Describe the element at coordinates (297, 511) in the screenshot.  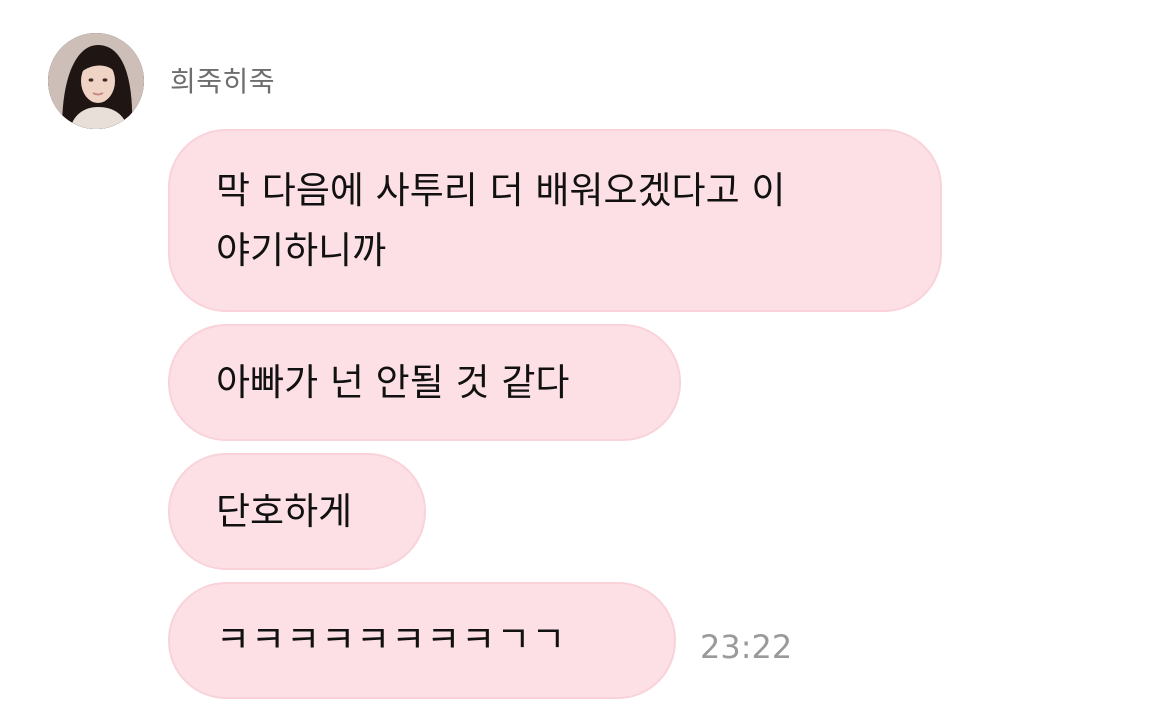
I see `message-bubble: 단호하게` at that location.